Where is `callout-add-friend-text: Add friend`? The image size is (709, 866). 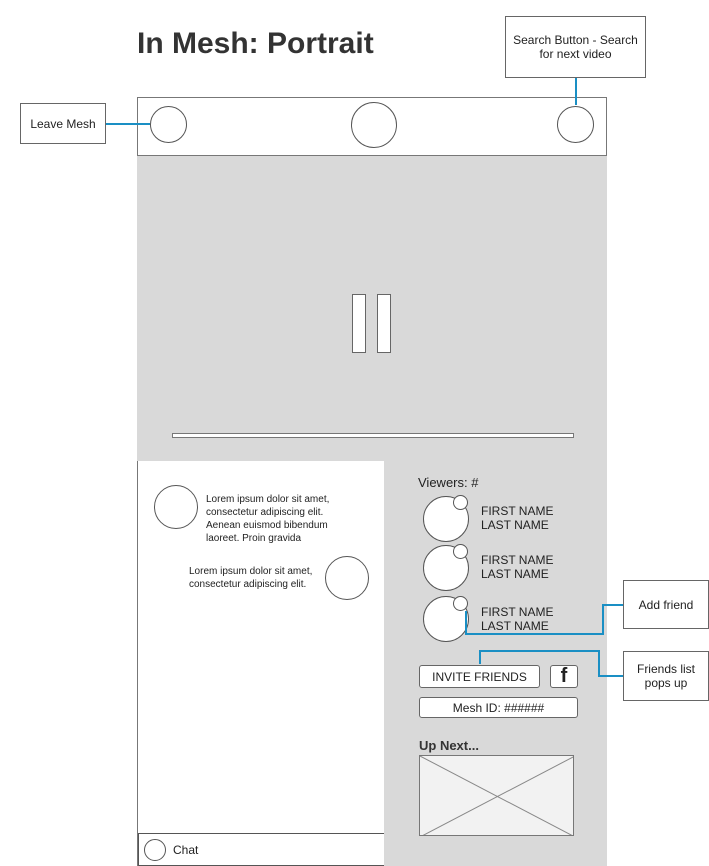 callout-add-friend-text: Add friend is located at coordinates (666, 604).